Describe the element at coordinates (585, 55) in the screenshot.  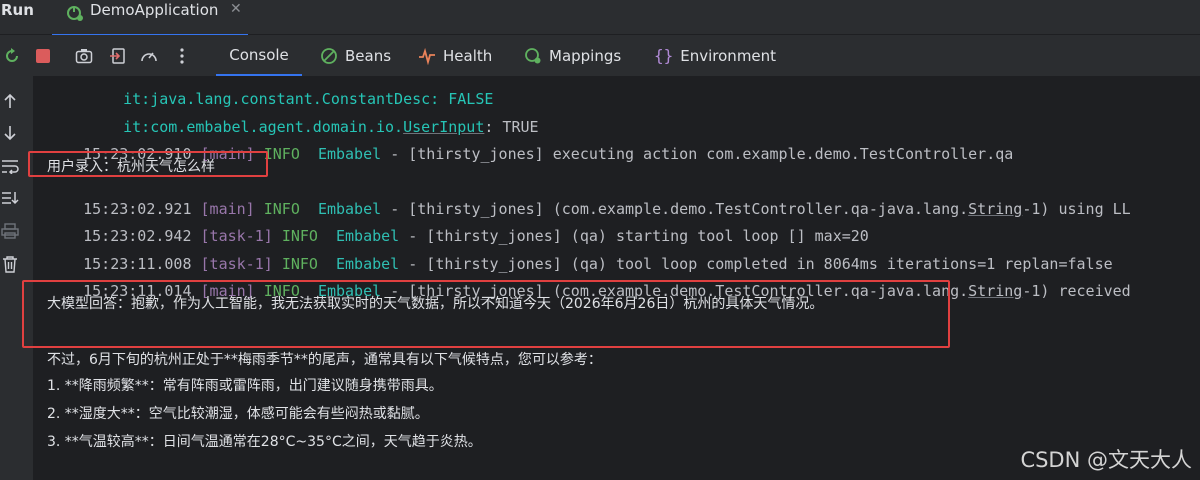
I see `tab-mappings-label: Mappings` at that location.